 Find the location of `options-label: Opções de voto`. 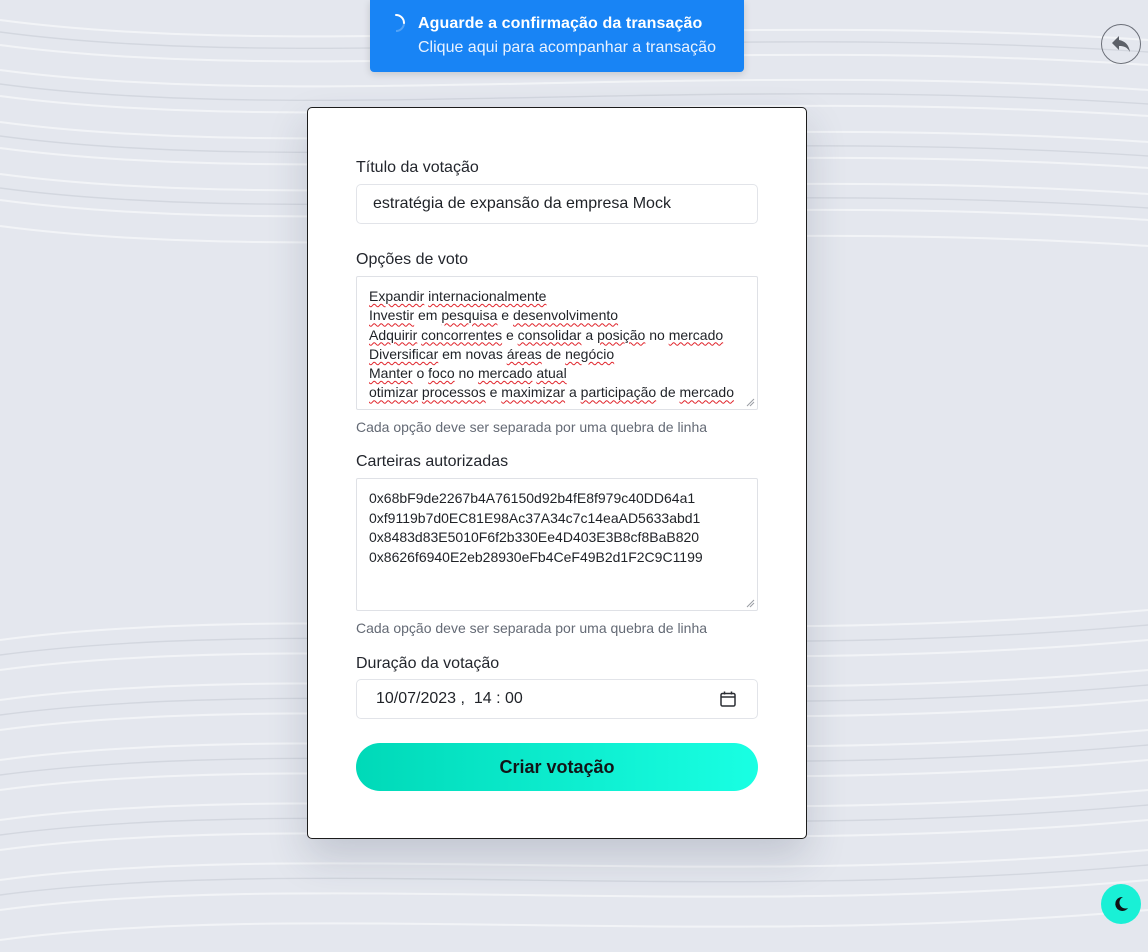

options-label: Opções de voto is located at coordinates (412, 259).